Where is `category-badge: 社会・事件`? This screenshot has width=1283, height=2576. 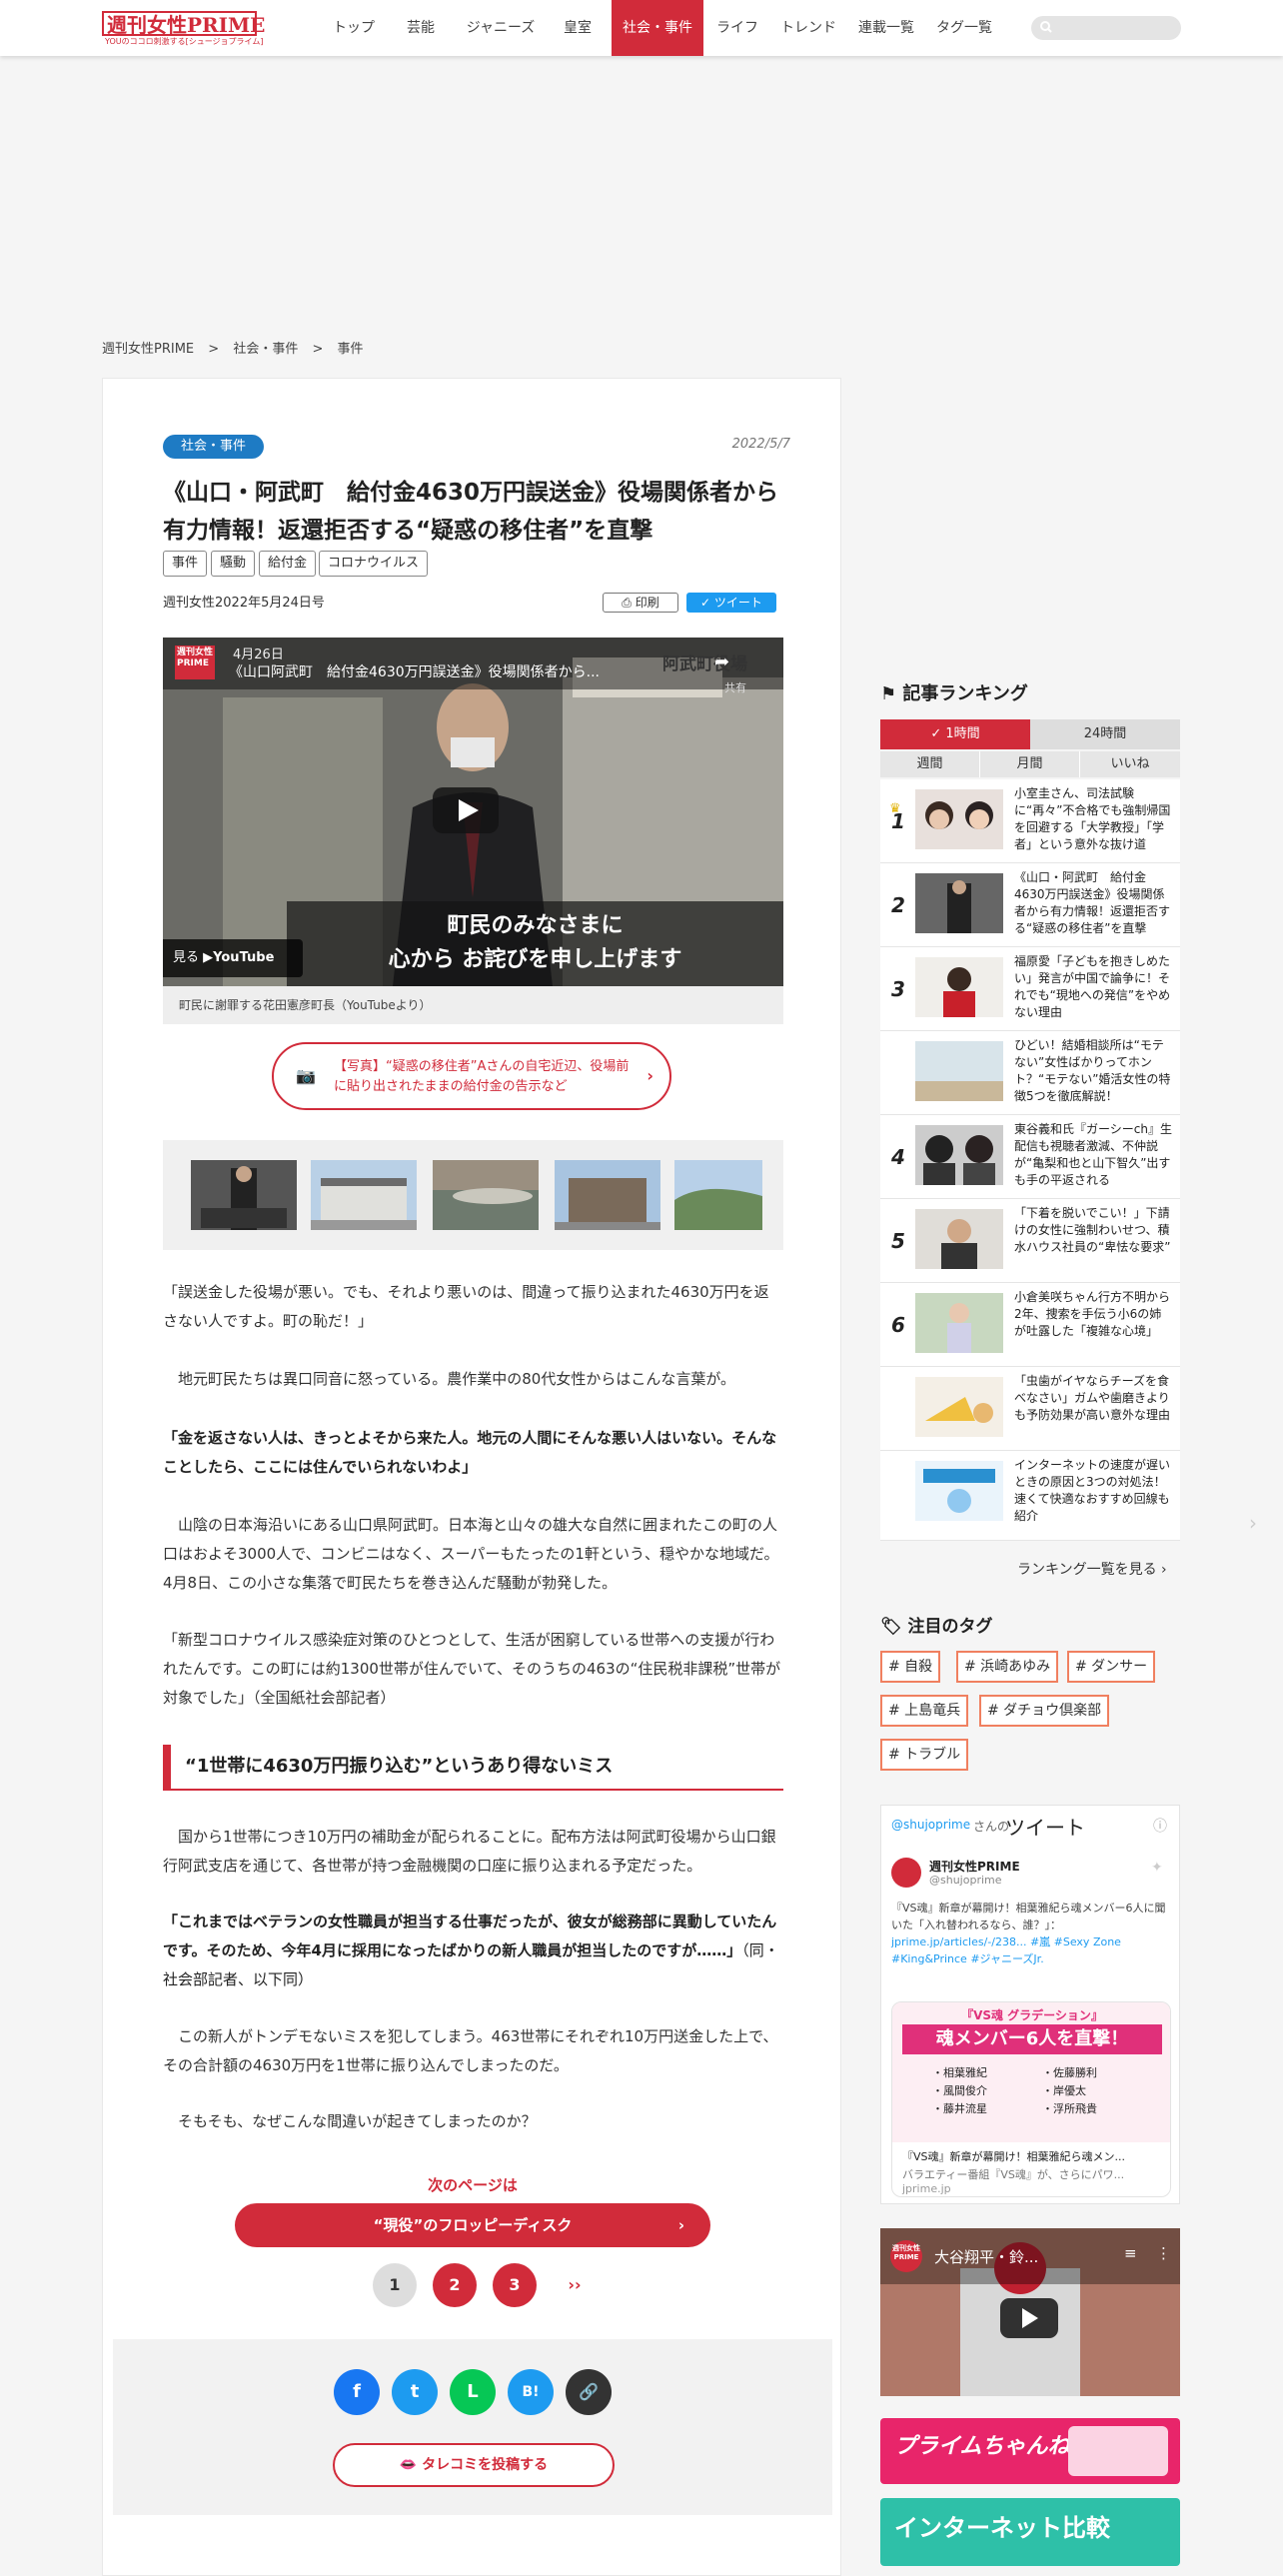
category-badge: 社会・事件 is located at coordinates (214, 447).